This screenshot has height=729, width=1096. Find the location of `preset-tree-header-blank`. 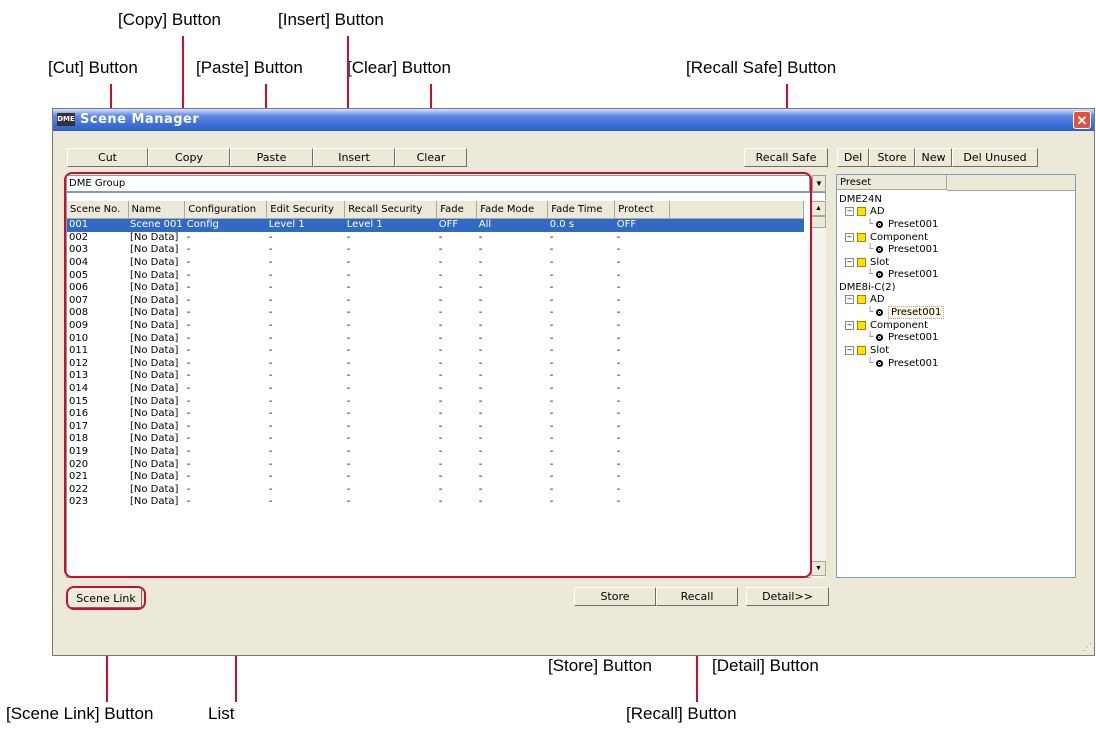

preset-tree-header-blank is located at coordinates (1011, 183).